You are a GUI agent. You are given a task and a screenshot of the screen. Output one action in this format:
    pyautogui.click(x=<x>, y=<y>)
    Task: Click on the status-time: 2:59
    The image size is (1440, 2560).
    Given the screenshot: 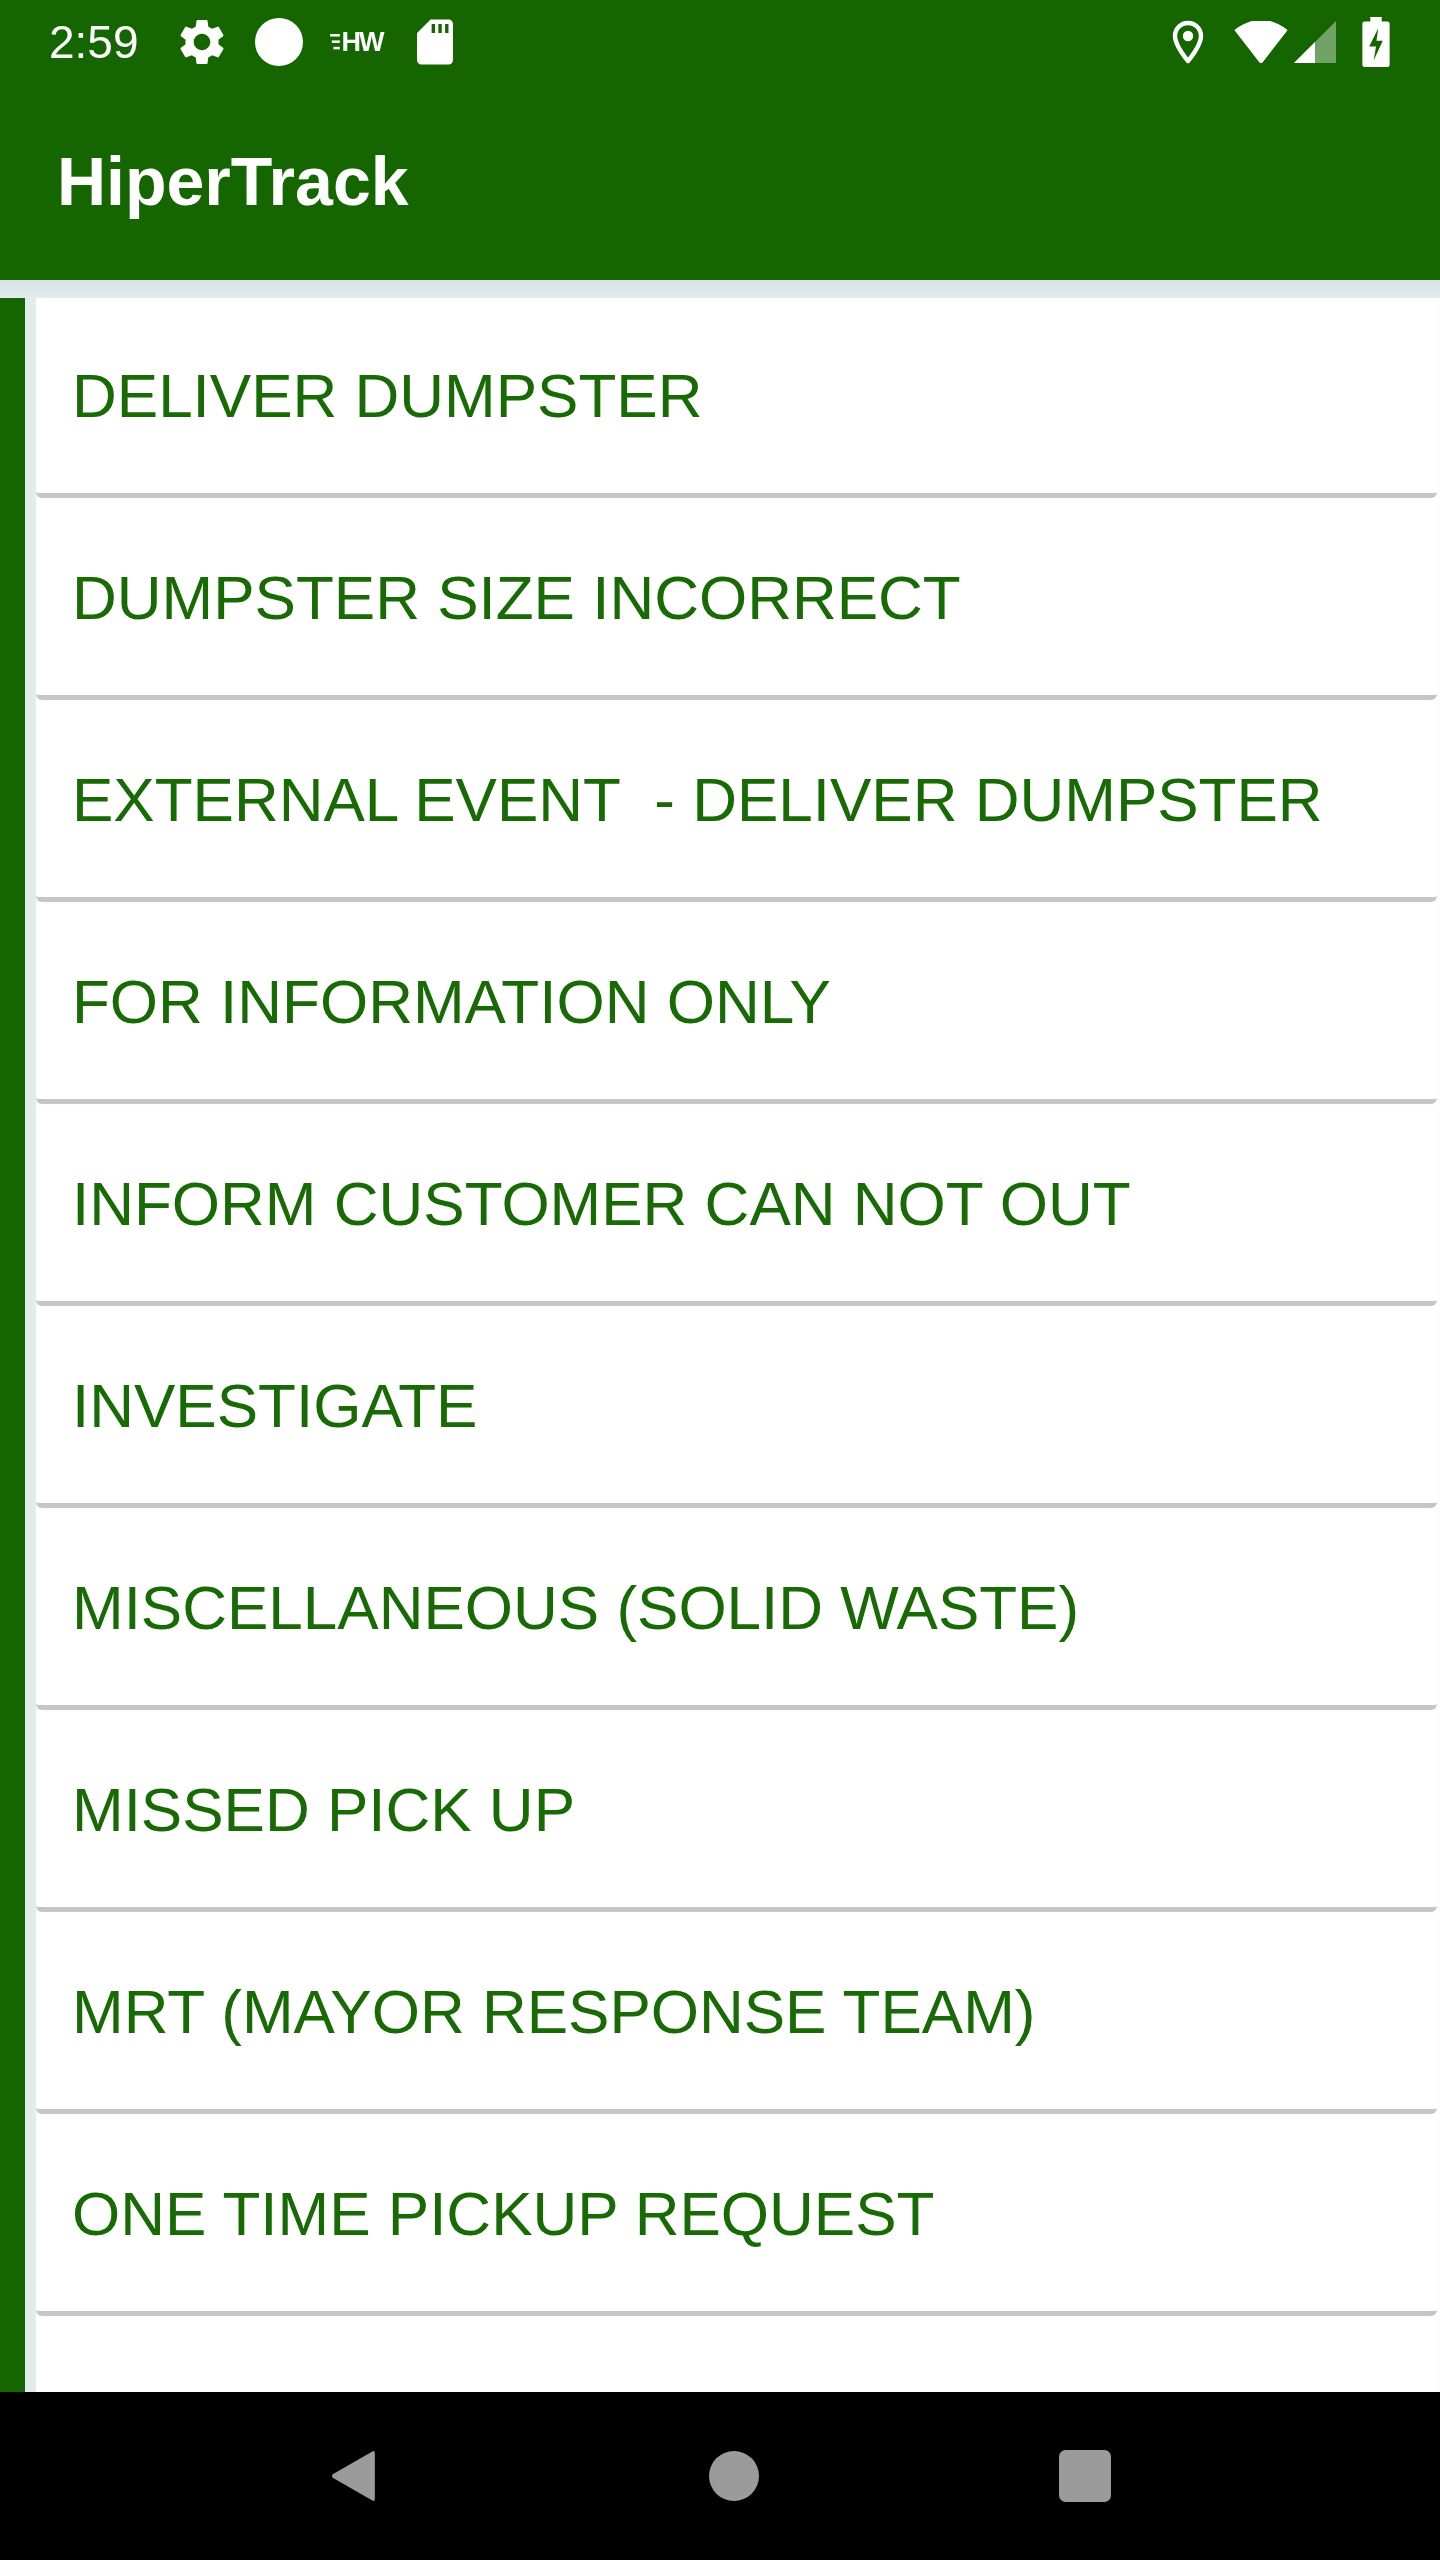 What is the action you would take?
    pyautogui.click(x=94, y=42)
    